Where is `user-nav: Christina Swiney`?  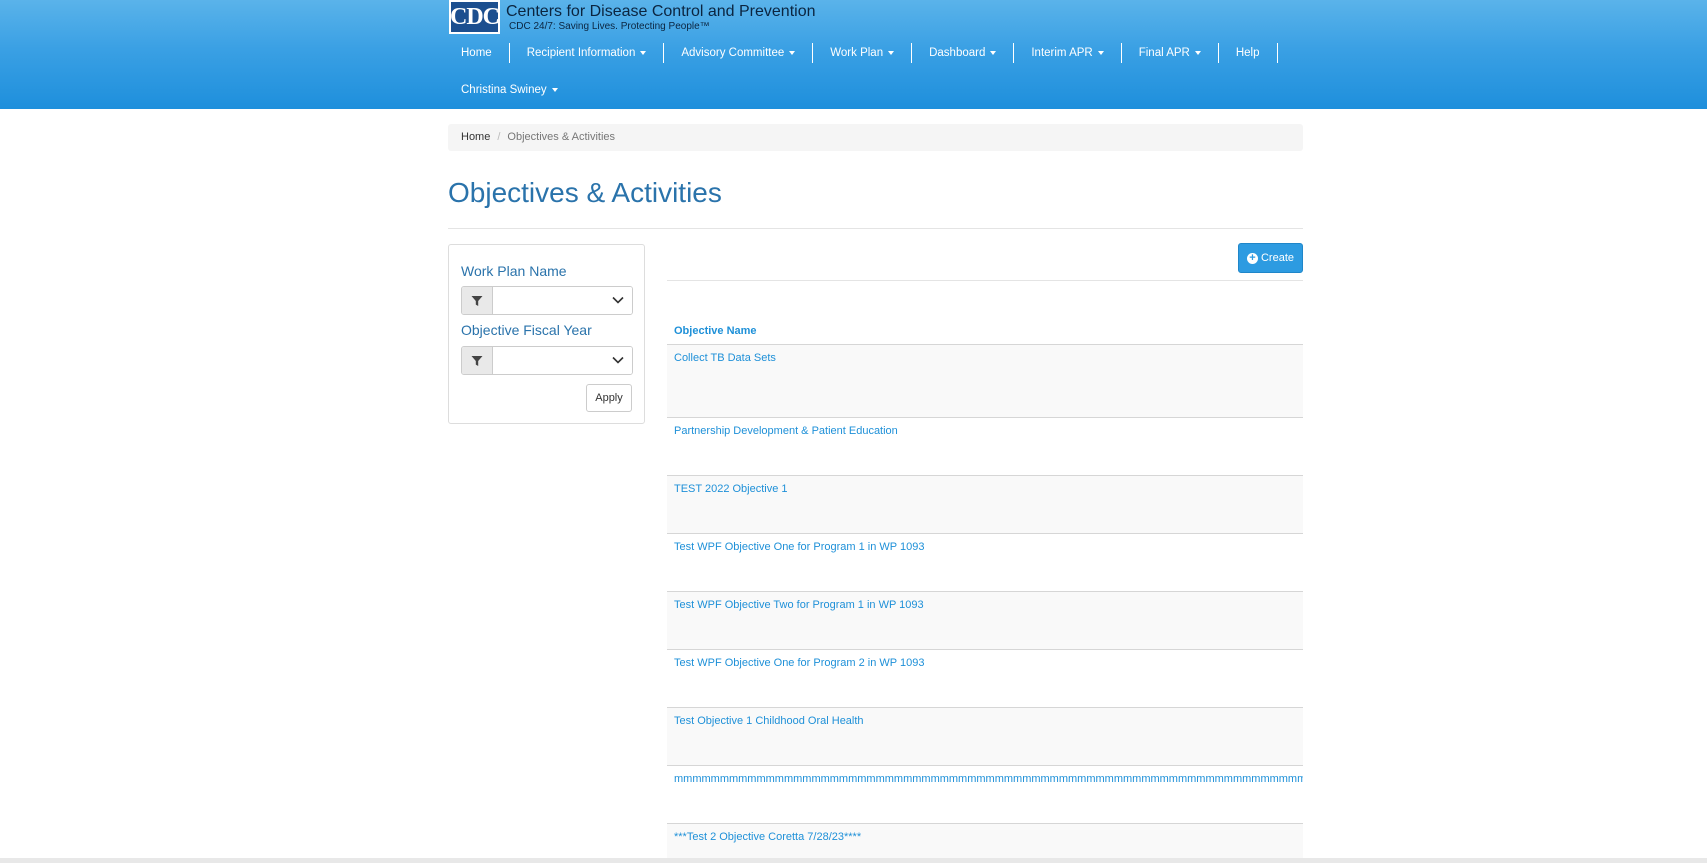
user-nav: Christina Swiney is located at coordinates (512, 90).